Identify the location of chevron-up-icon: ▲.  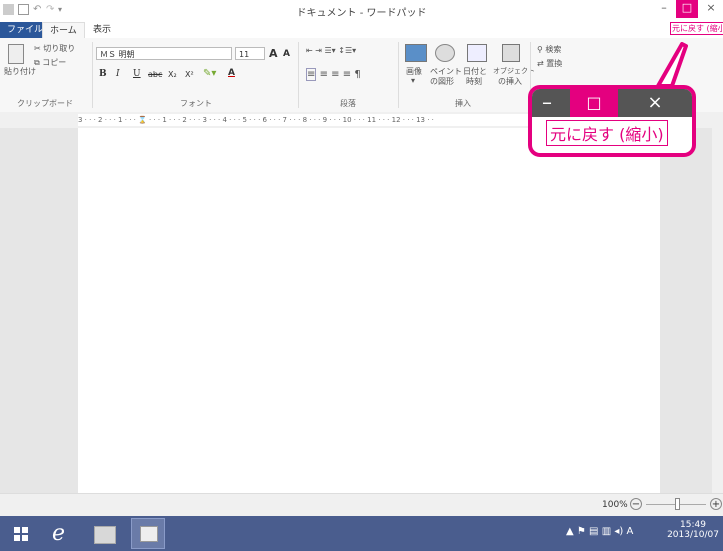
(570, 531).